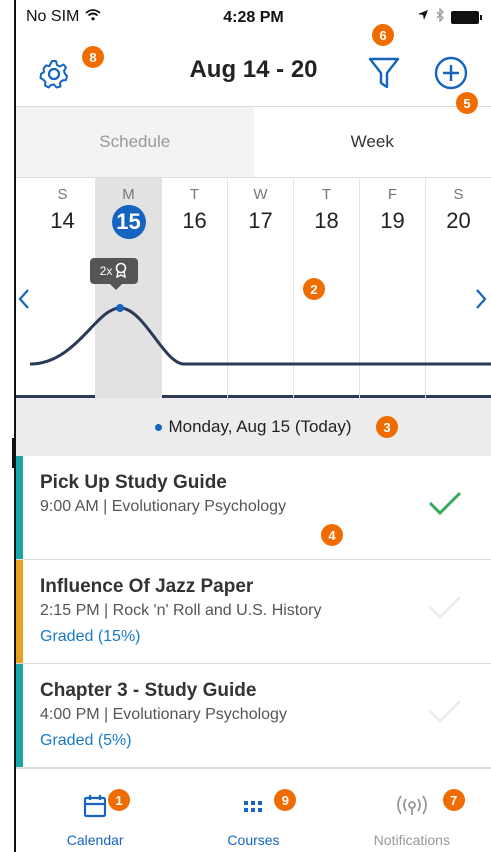 The width and height of the screenshot is (491, 852). I want to click on workload-curve, so click(260, 335).